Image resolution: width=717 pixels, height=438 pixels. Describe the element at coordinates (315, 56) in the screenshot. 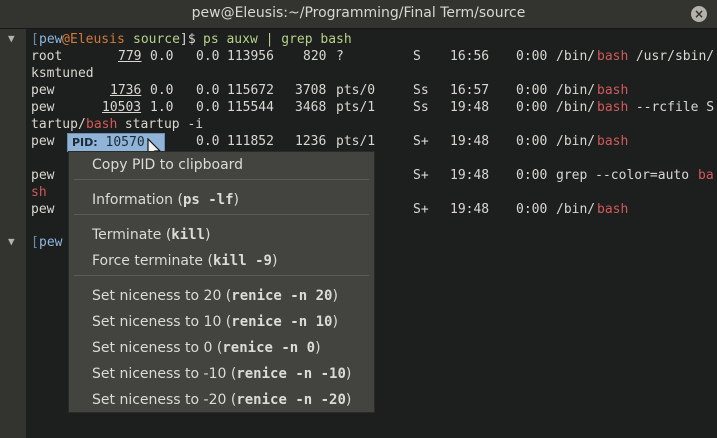

I see `col-rss: 820` at that location.